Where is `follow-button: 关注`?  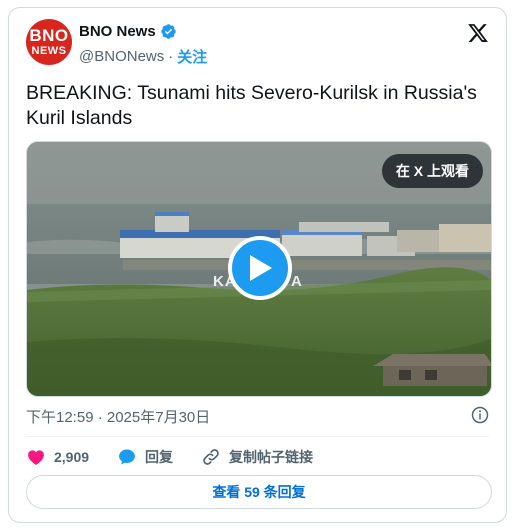 follow-button: 关注 is located at coordinates (192, 56).